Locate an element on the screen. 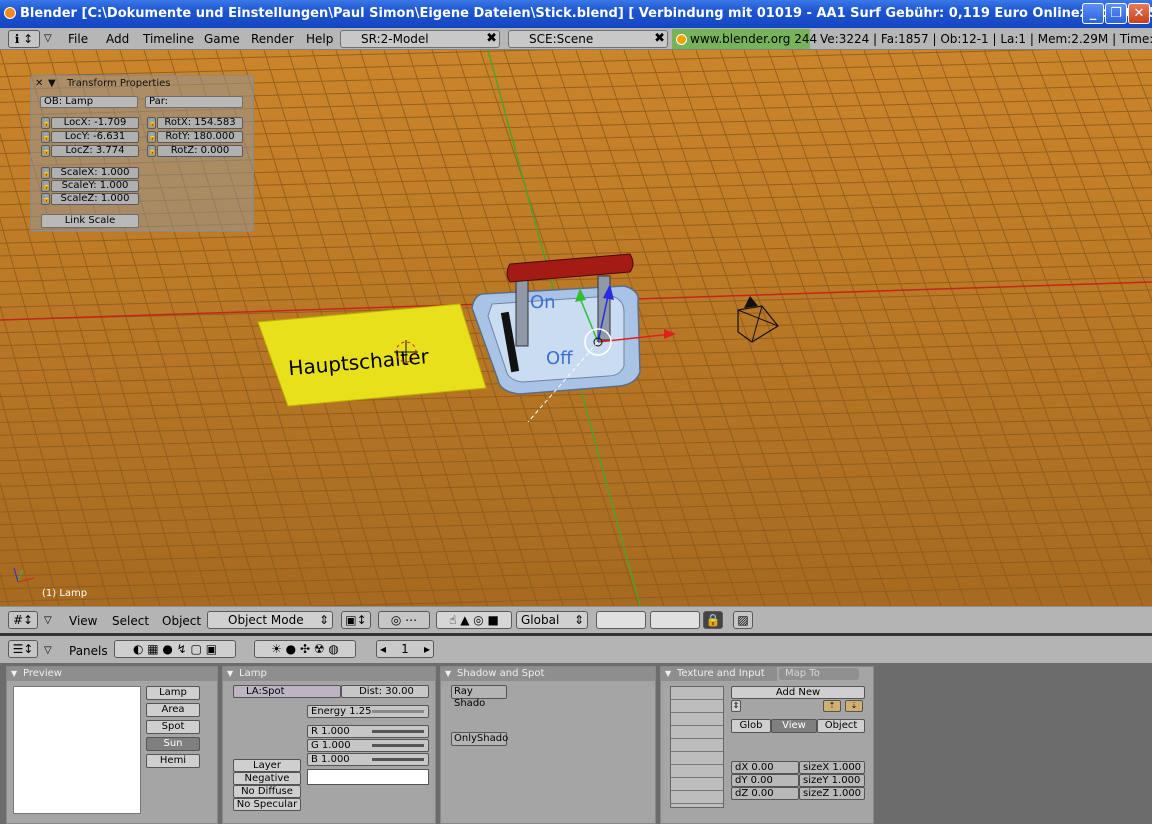 Image resolution: width=1152 pixels, height=824 pixels. panels-menu: Panels is located at coordinates (88, 651).